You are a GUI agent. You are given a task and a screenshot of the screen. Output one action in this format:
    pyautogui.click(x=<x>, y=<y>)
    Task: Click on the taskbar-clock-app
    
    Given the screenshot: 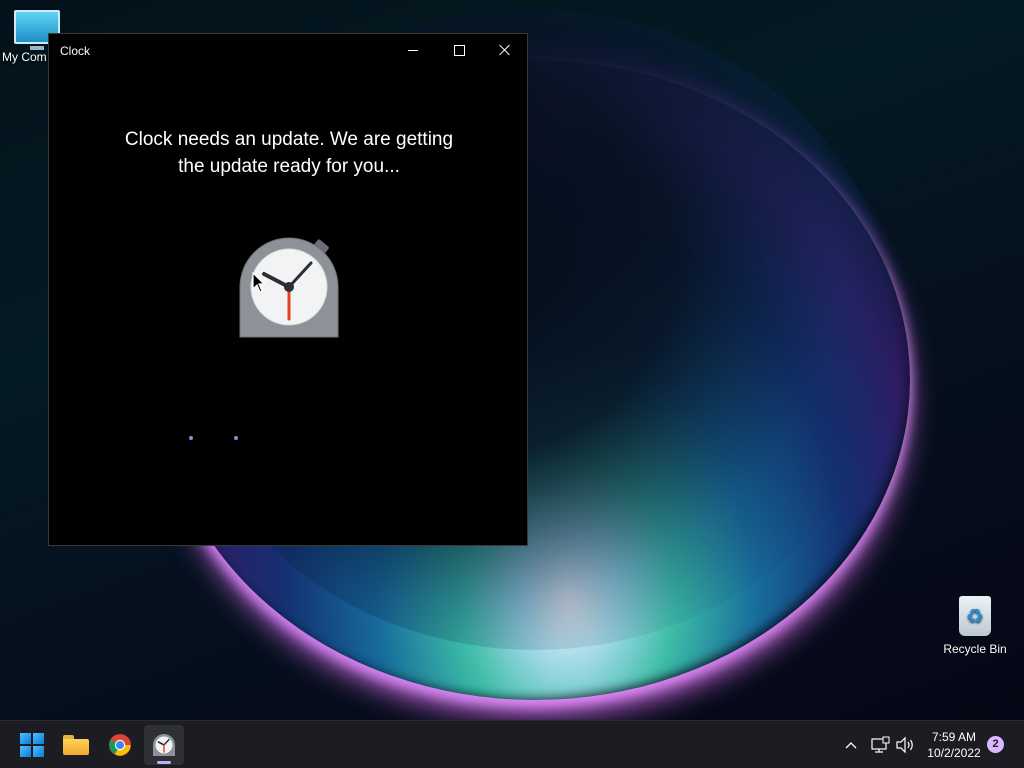 What is the action you would take?
    pyautogui.click(x=164, y=745)
    